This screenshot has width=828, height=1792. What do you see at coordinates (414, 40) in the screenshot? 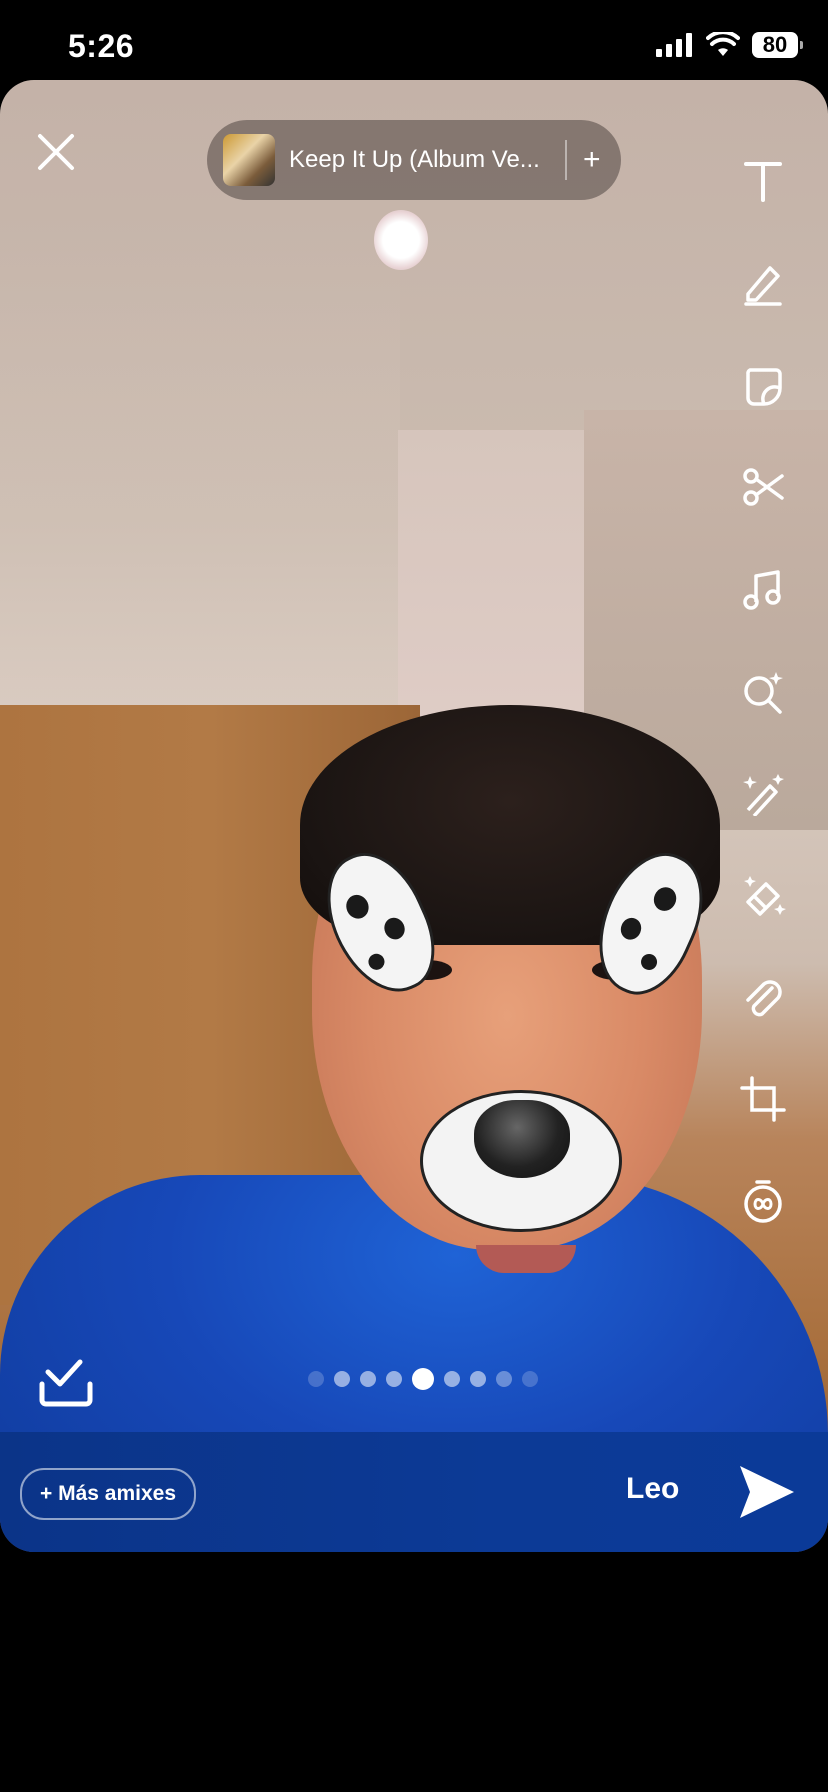
I see `status-bar: 5:26 80` at bounding box center [414, 40].